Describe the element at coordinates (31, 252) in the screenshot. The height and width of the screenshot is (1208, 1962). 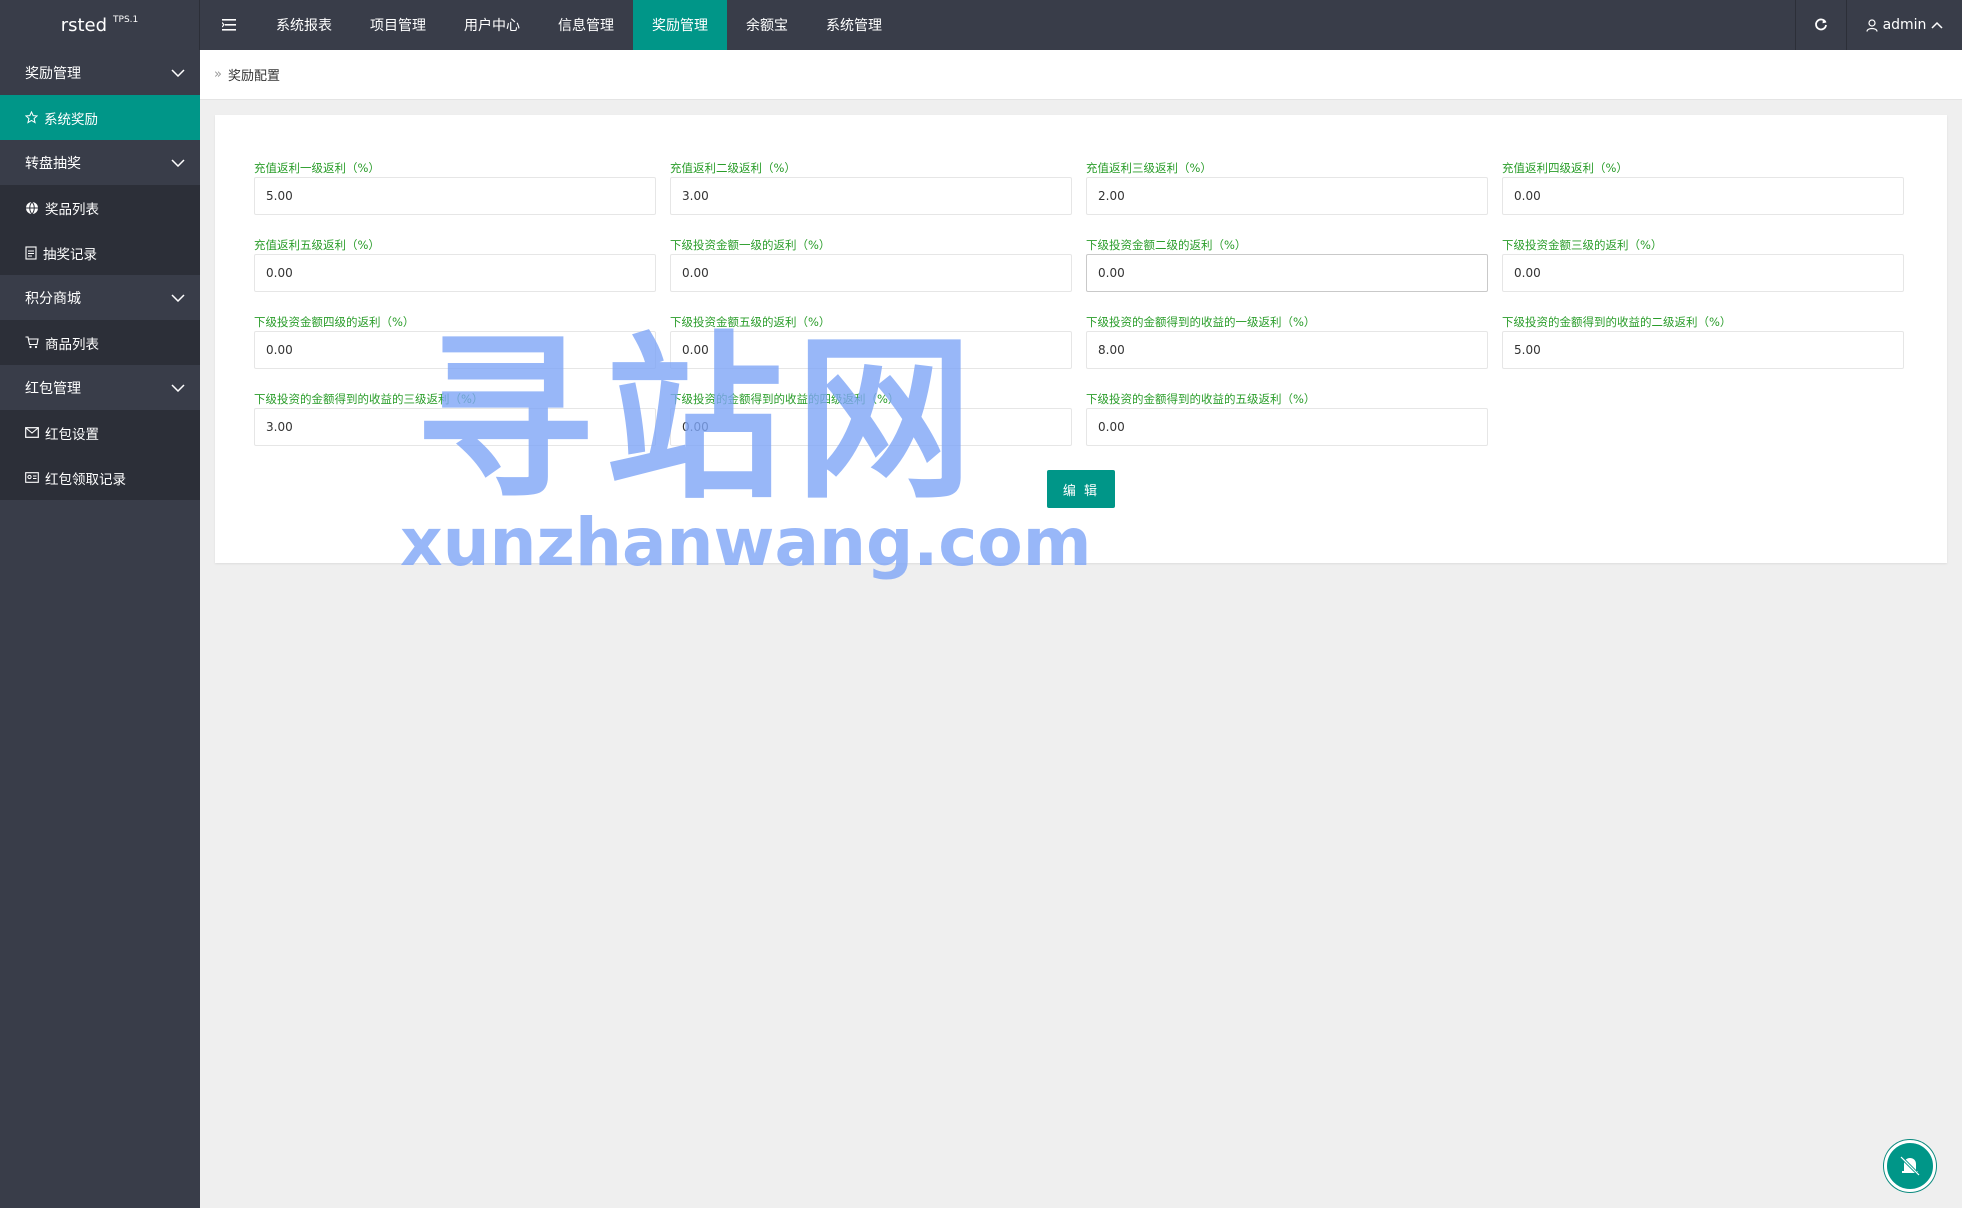
I see `document-icon` at that location.